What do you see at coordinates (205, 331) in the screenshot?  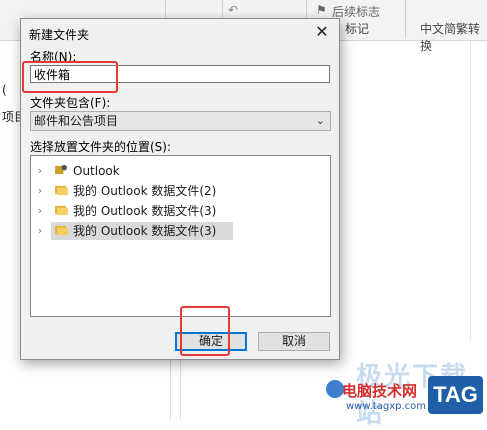 I see `highlight-ok-button` at bounding box center [205, 331].